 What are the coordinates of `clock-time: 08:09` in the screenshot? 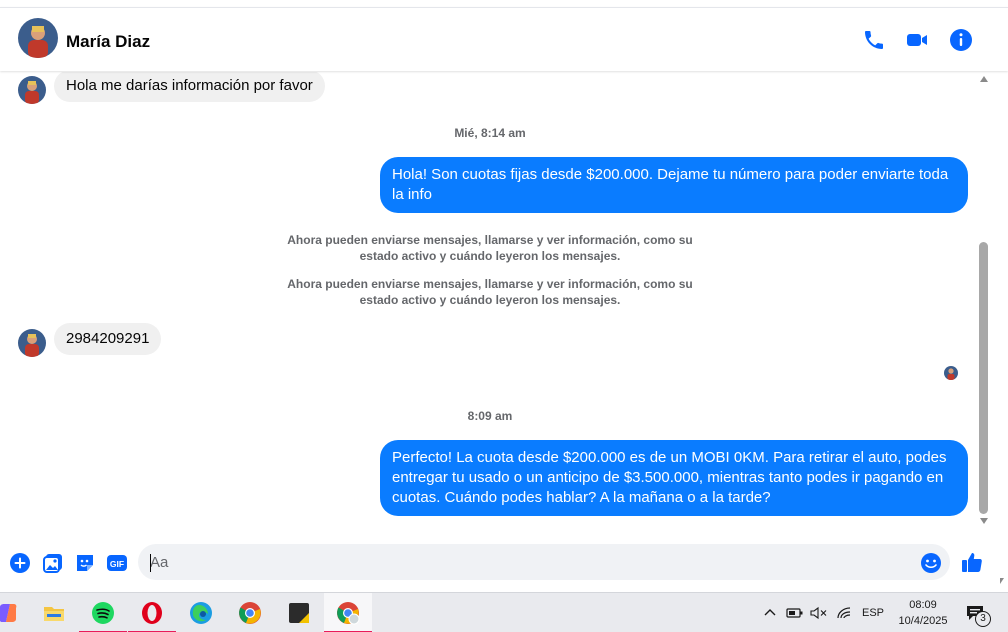 It's located at (923, 605).